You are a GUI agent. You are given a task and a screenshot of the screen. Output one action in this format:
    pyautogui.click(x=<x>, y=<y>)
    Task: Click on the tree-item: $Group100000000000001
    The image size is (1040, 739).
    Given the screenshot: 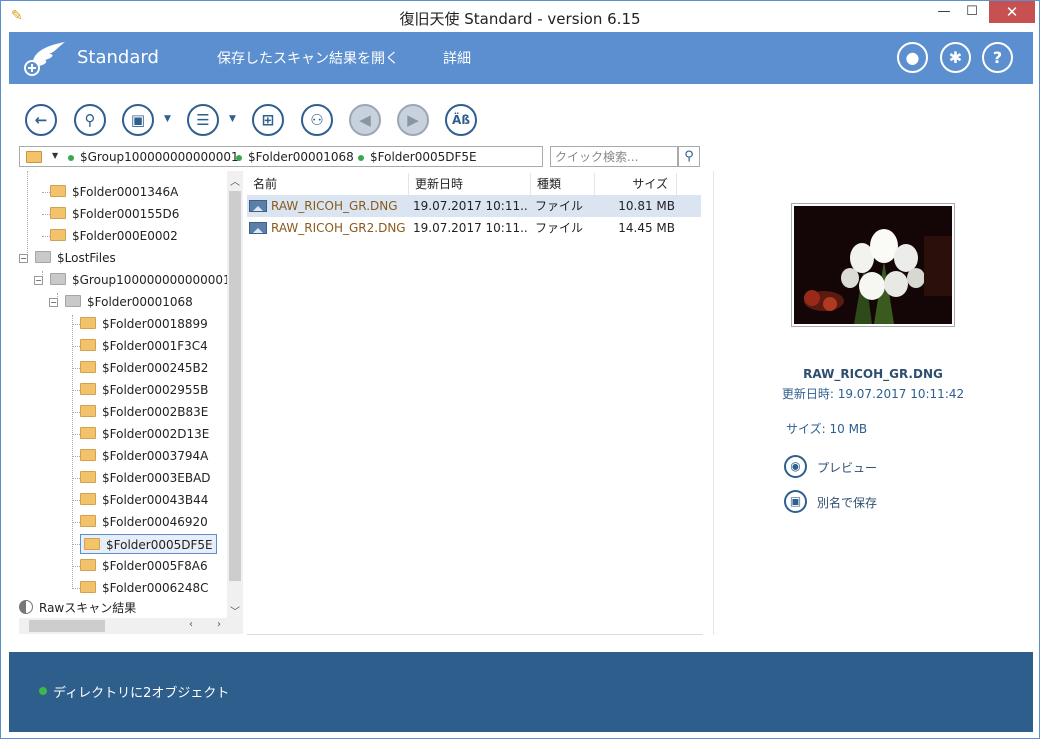 What is the action you would take?
    pyautogui.click(x=140, y=280)
    